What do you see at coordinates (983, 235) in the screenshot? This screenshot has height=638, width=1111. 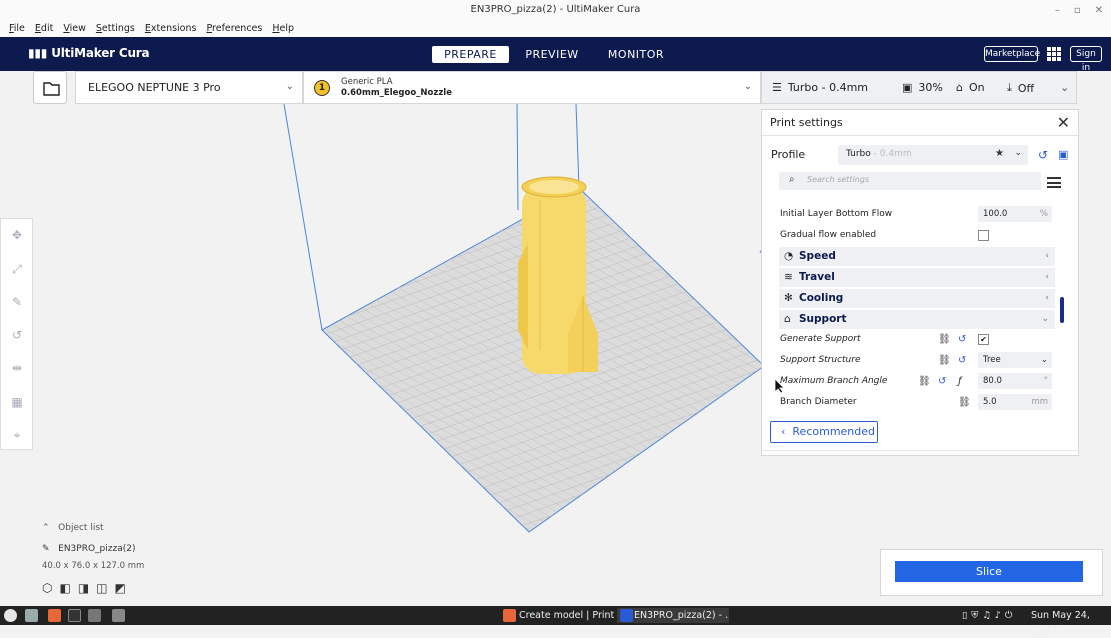 I see `gradual-flow-checkbox` at bounding box center [983, 235].